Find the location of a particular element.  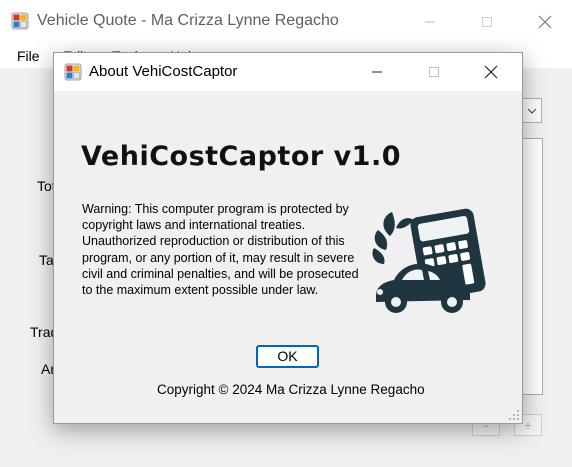

main-window-title: Vehicle Quote - Ma Crizza Lynne Regacho is located at coordinates (188, 20).